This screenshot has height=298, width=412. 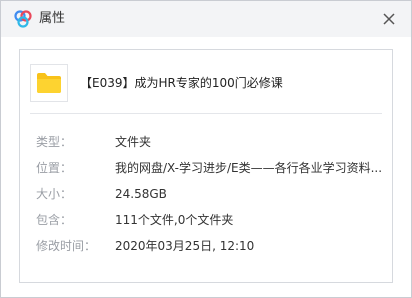 What do you see at coordinates (206, 113) in the screenshot?
I see `divider` at bounding box center [206, 113].